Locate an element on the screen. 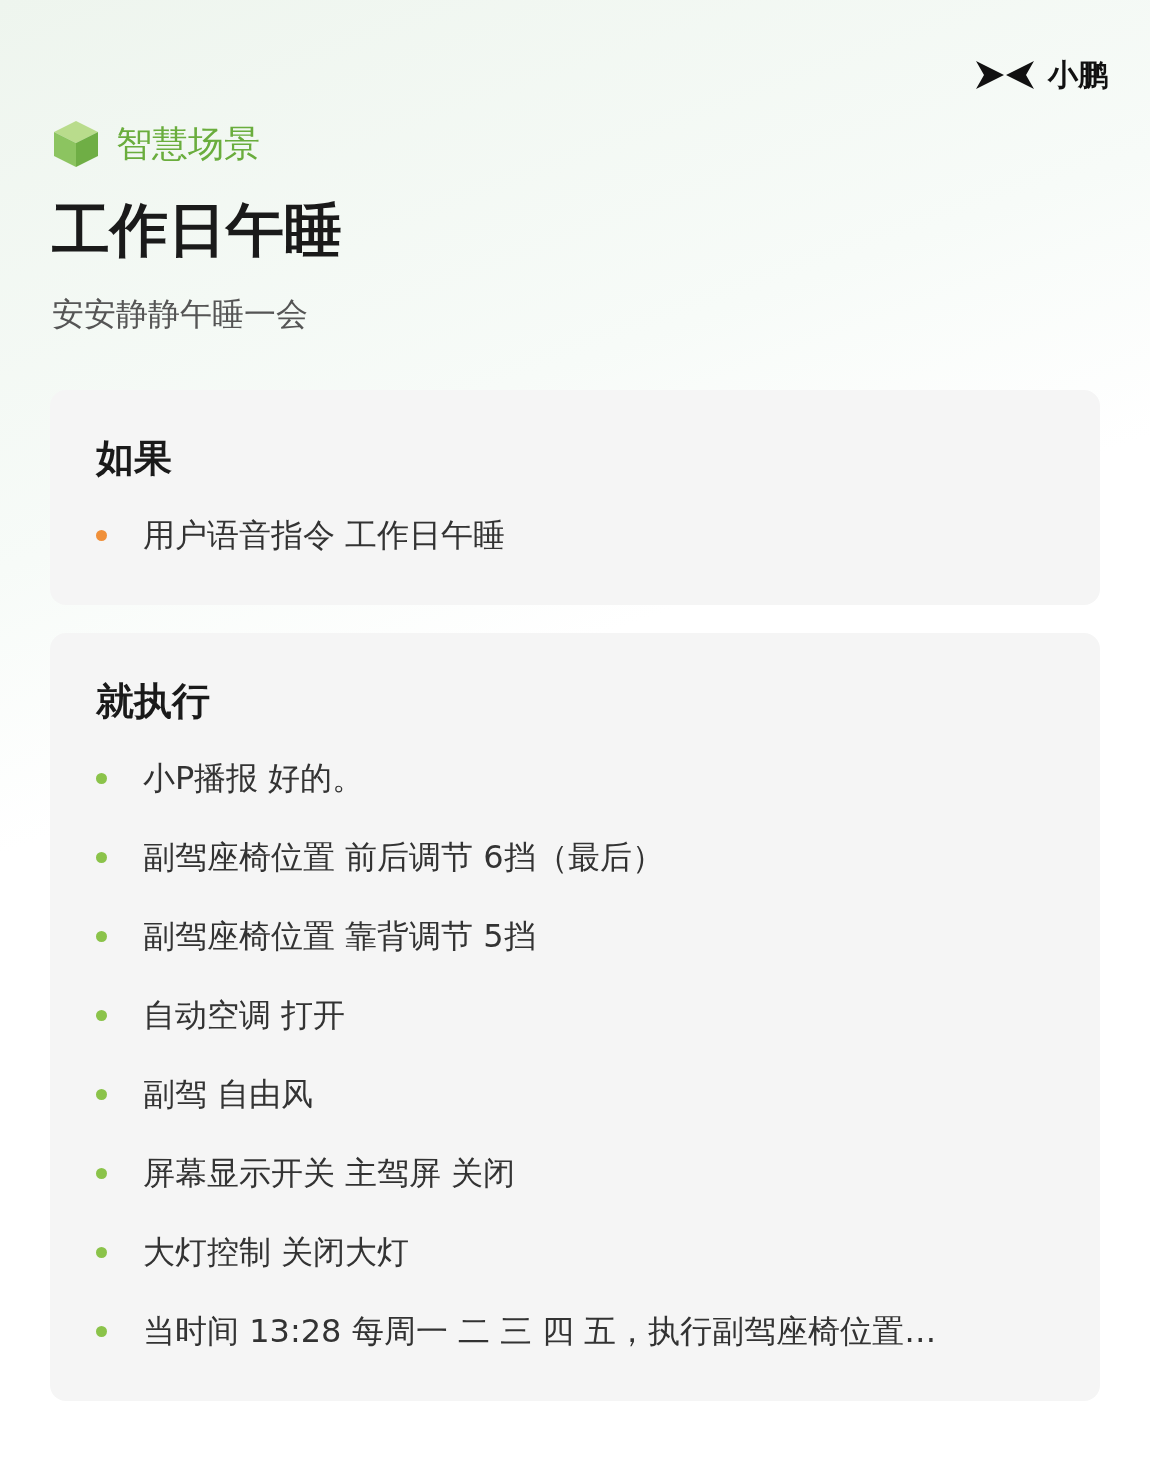 The width and height of the screenshot is (1150, 1481). brand-name: 小鹏 is located at coordinates (1078, 75).